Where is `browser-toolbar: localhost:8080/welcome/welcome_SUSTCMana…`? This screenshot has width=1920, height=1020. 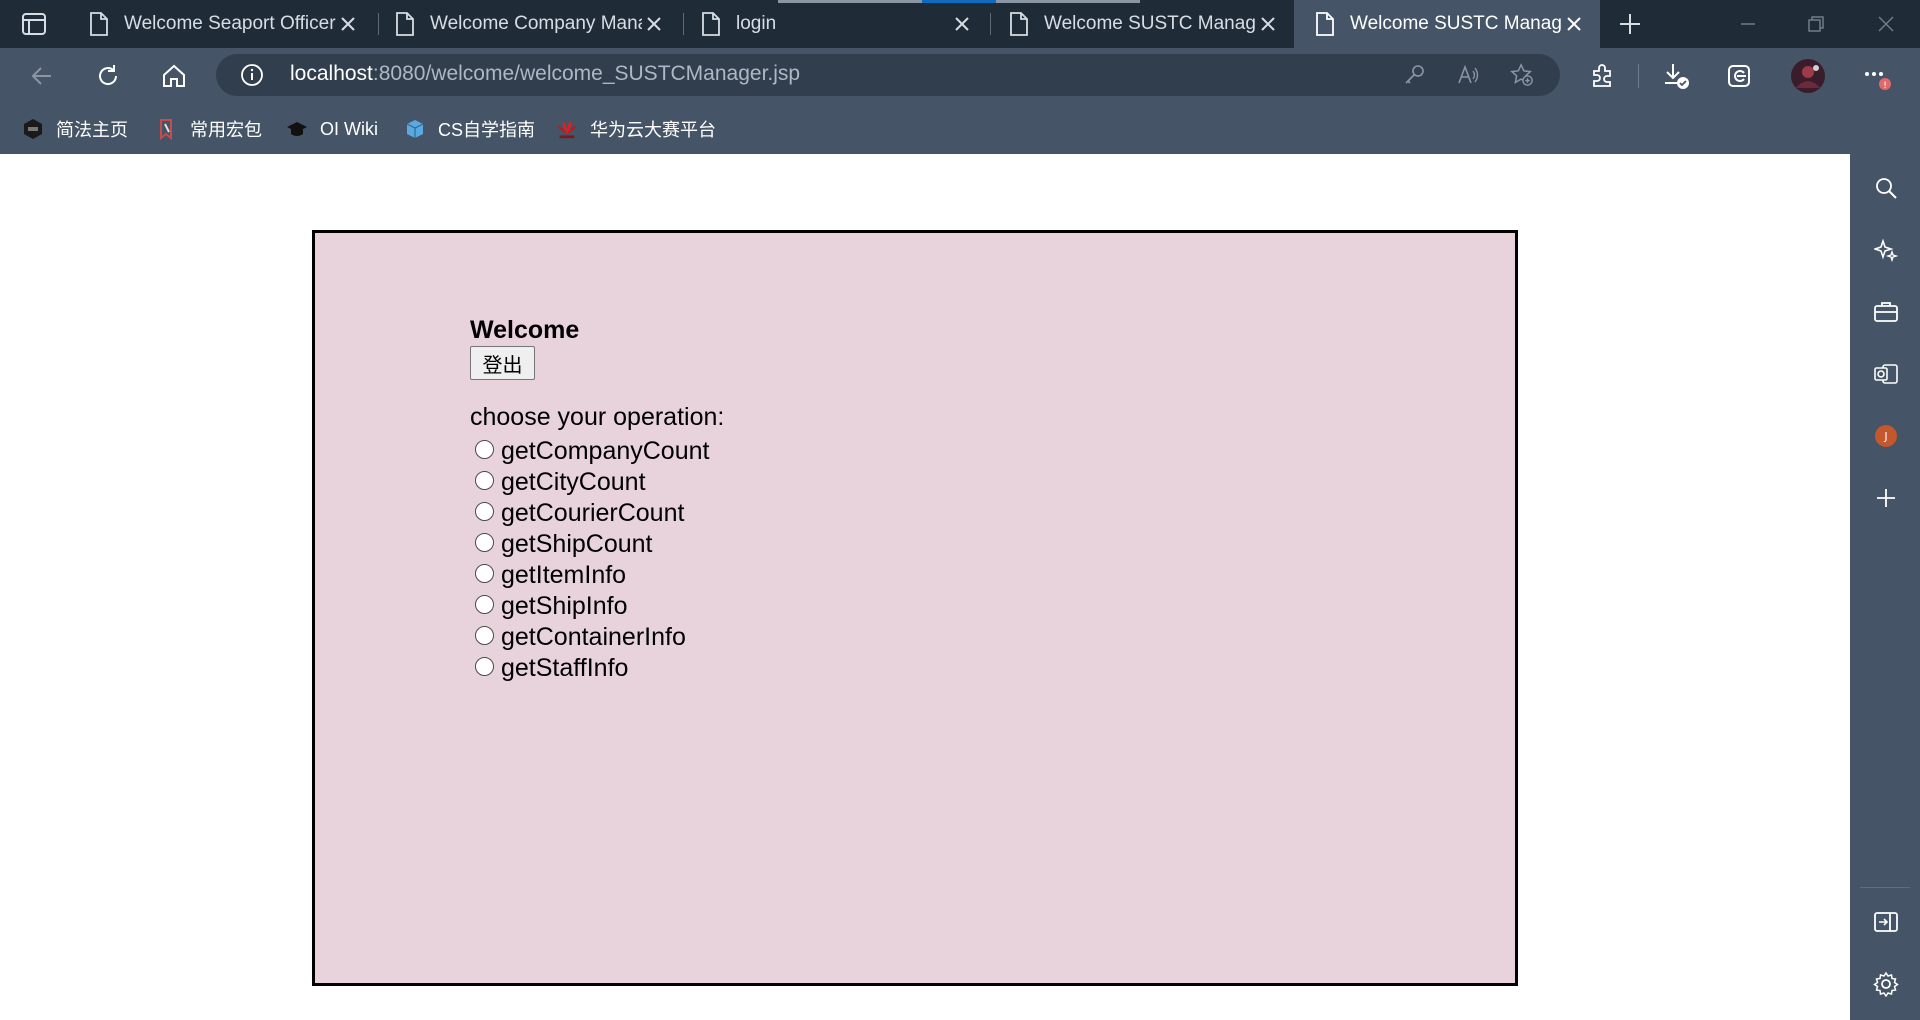 browser-toolbar: localhost:8080/welcome/welcome_SUSTCMana… is located at coordinates (960, 76).